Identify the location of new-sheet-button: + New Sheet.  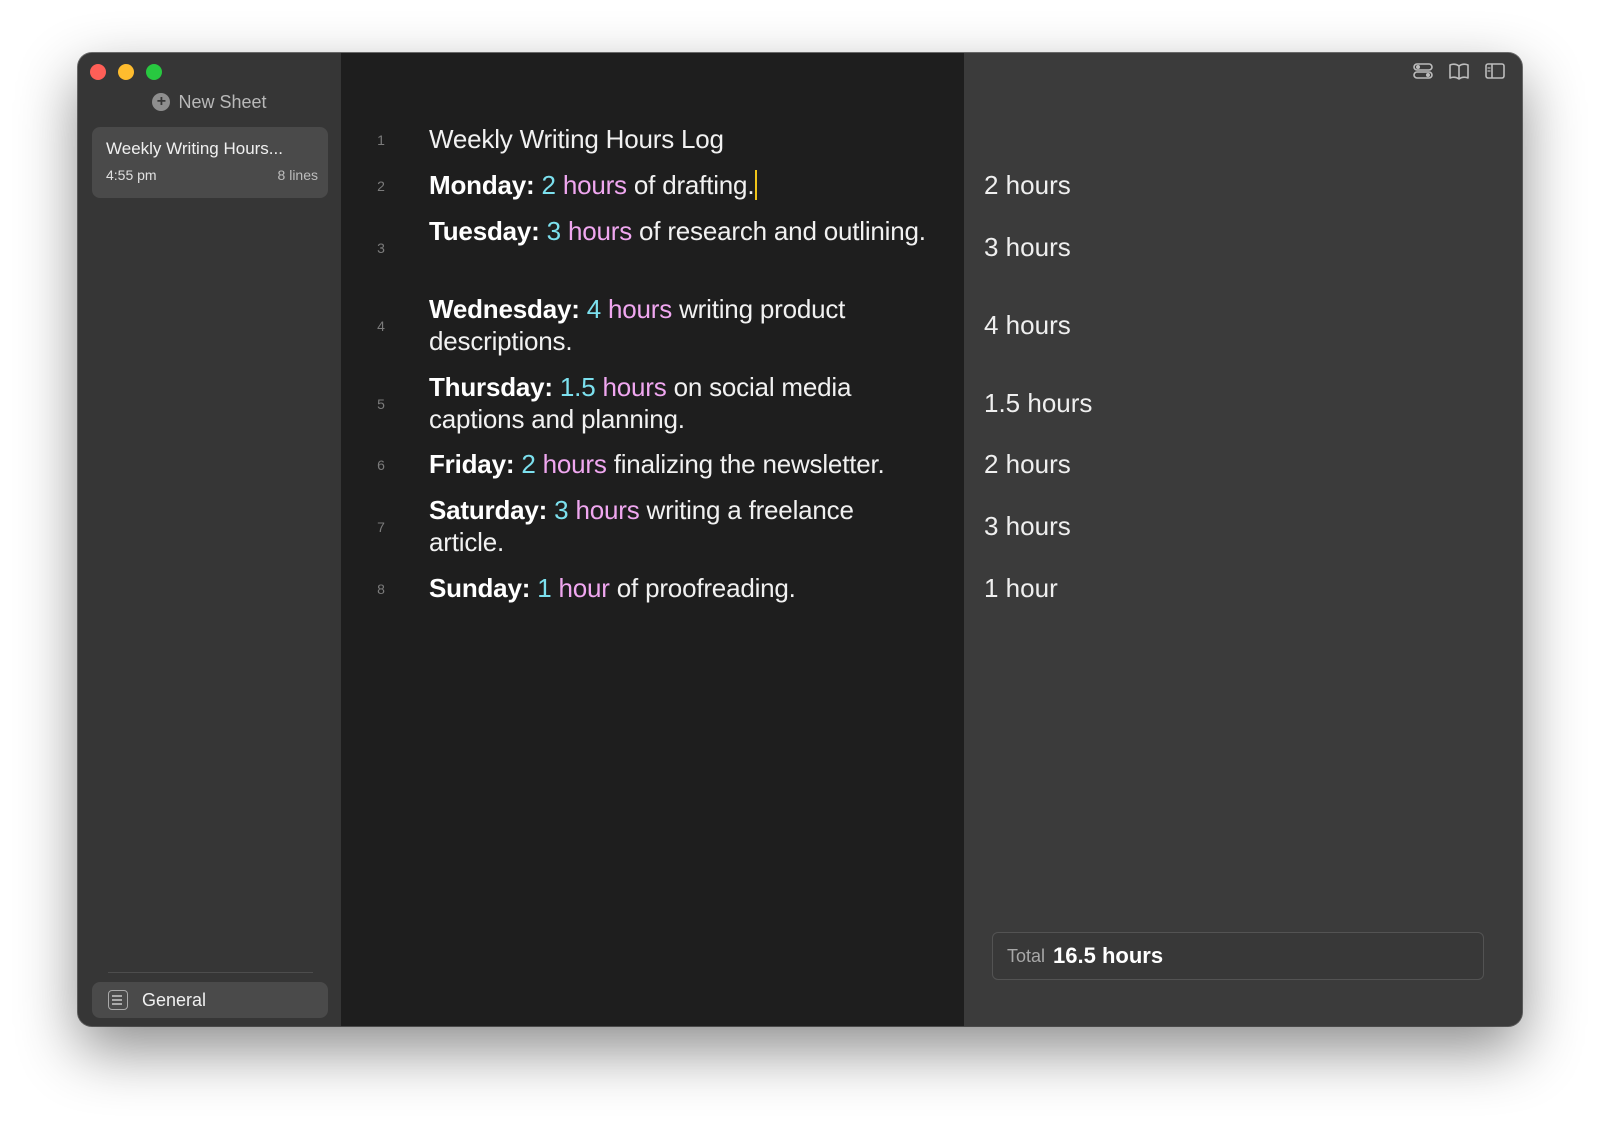
(209, 102).